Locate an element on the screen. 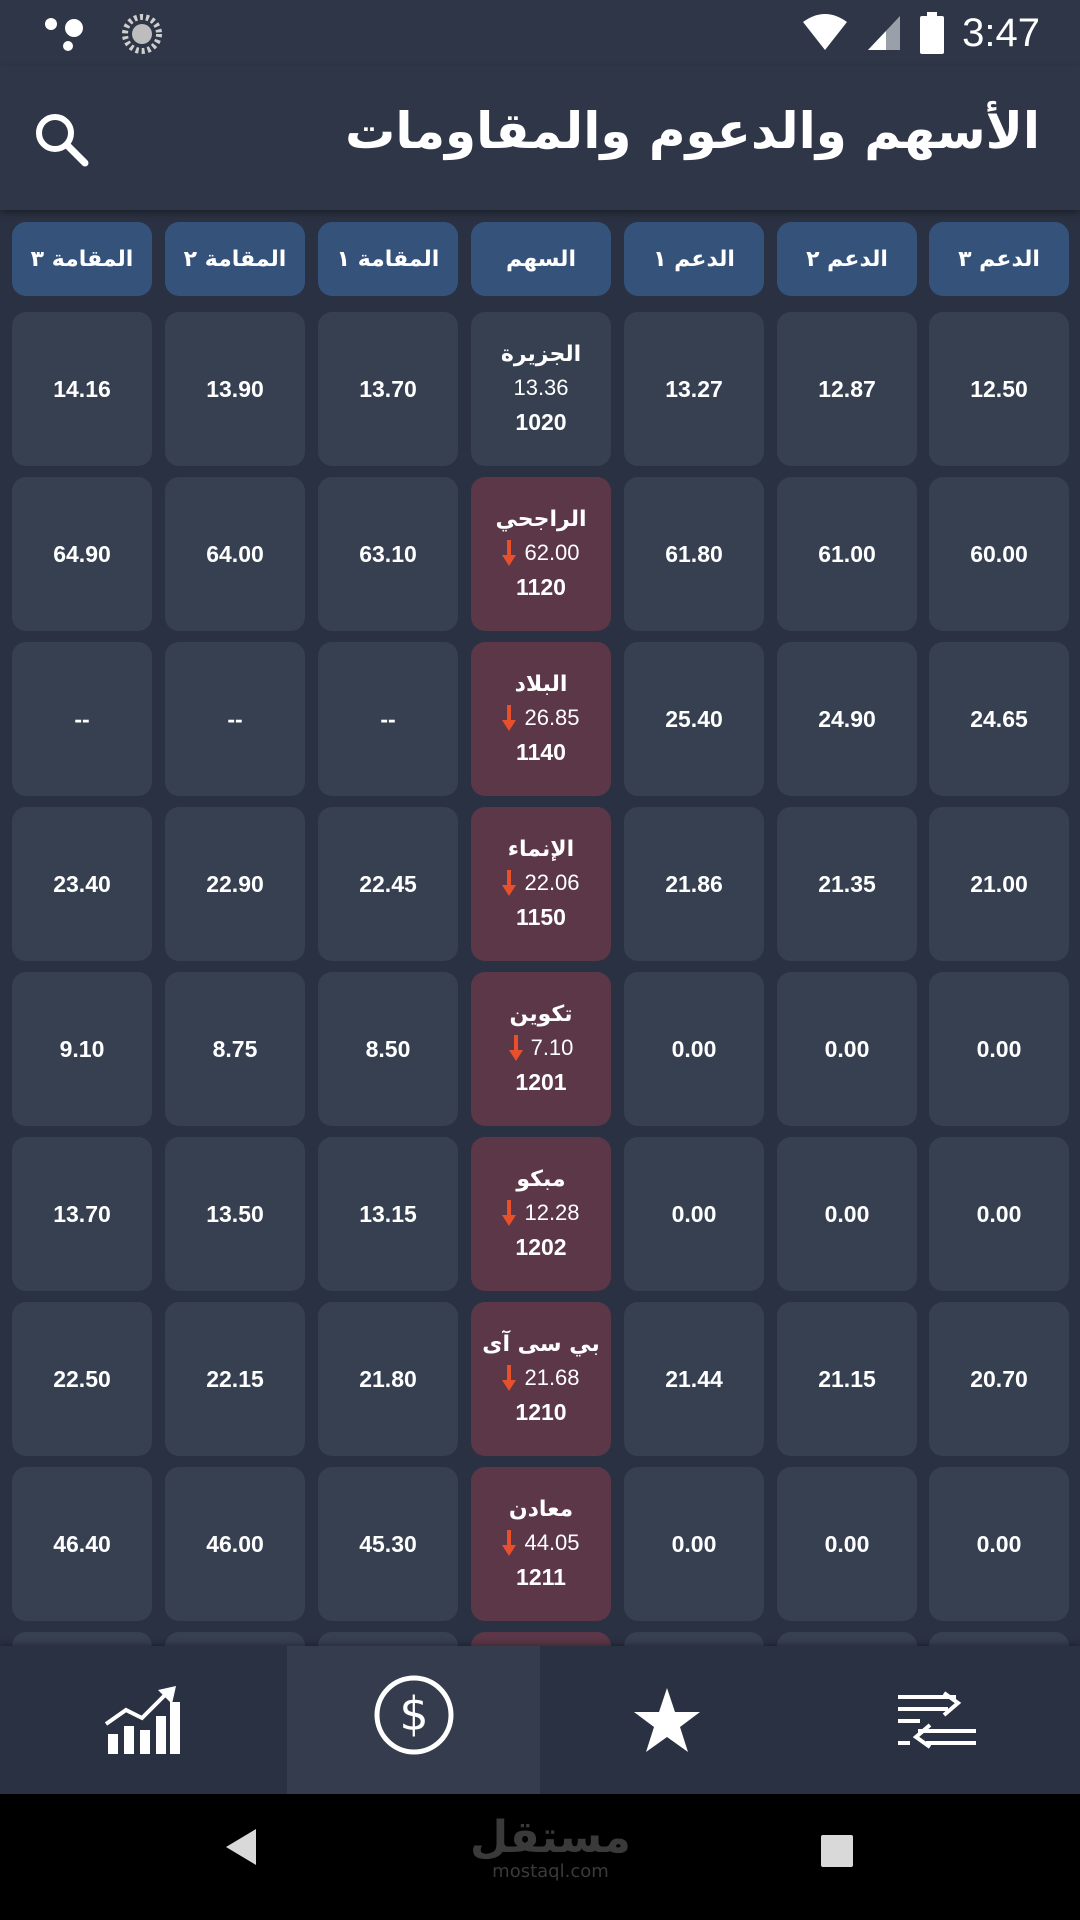  support-2-value: 61.00 is located at coordinates (847, 554).